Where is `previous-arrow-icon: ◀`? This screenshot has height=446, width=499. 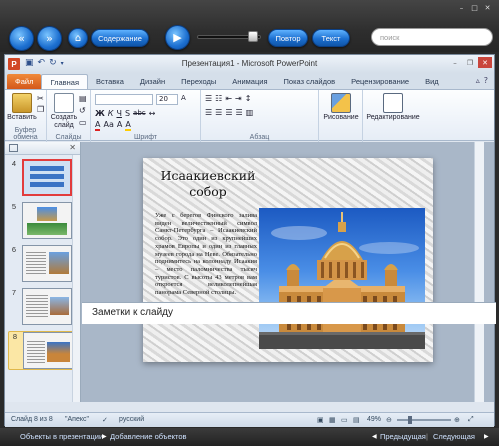 previous-arrow-icon: ◀ is located at coordinates (374, 436).